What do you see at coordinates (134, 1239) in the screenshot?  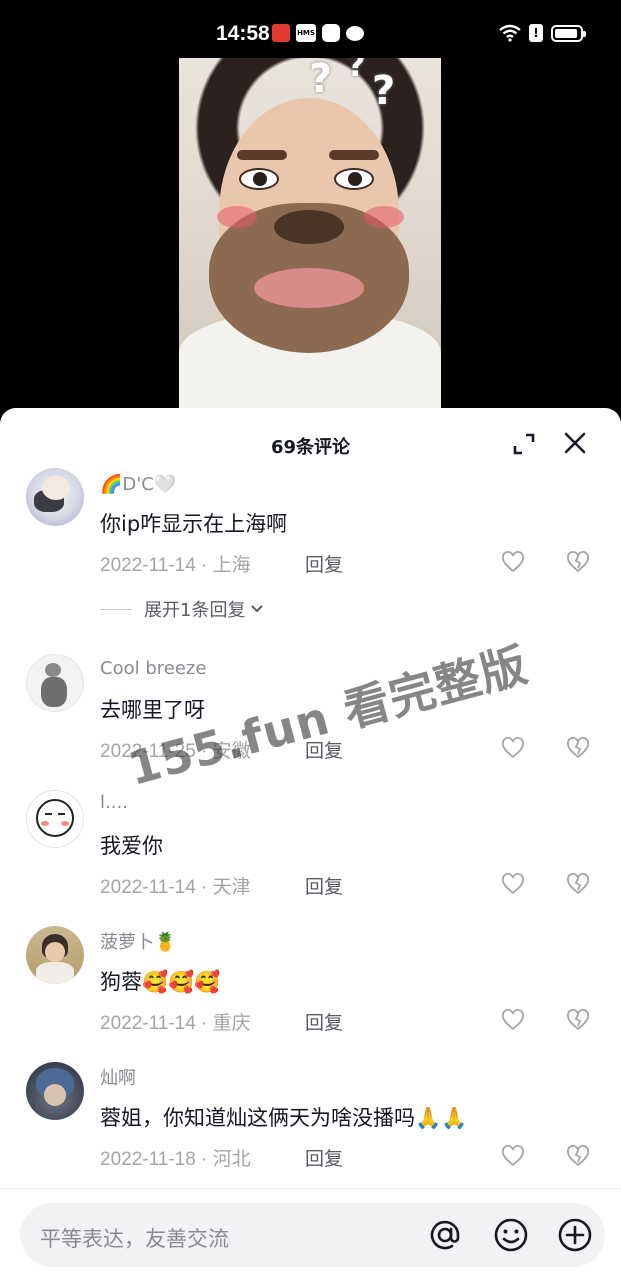 I see `input-placeholder: 平等表达，友善交流` at bounding box center [134, 1239].